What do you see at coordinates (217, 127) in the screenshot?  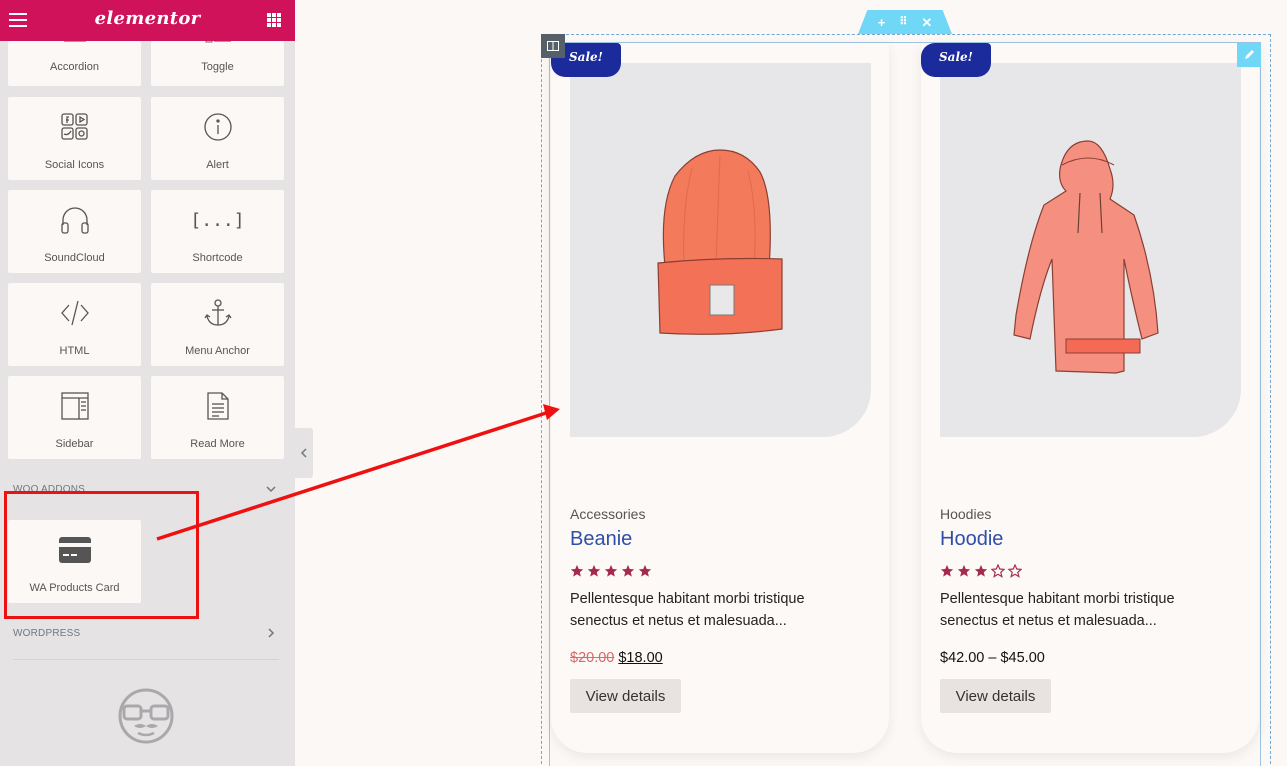 I see `alert-icon` at bounding box center [217, 127].